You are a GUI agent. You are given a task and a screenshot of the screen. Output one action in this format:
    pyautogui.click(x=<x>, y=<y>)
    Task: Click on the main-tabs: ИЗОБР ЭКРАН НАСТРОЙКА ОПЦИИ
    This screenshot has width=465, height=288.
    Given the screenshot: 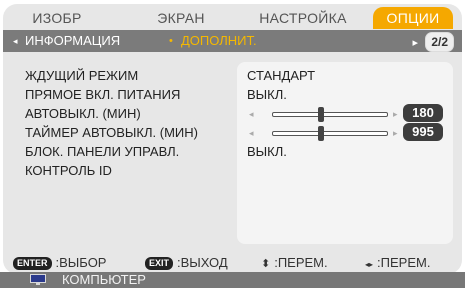 What is the action you would take?
    pyautogui.click(x=232, y=17)
    